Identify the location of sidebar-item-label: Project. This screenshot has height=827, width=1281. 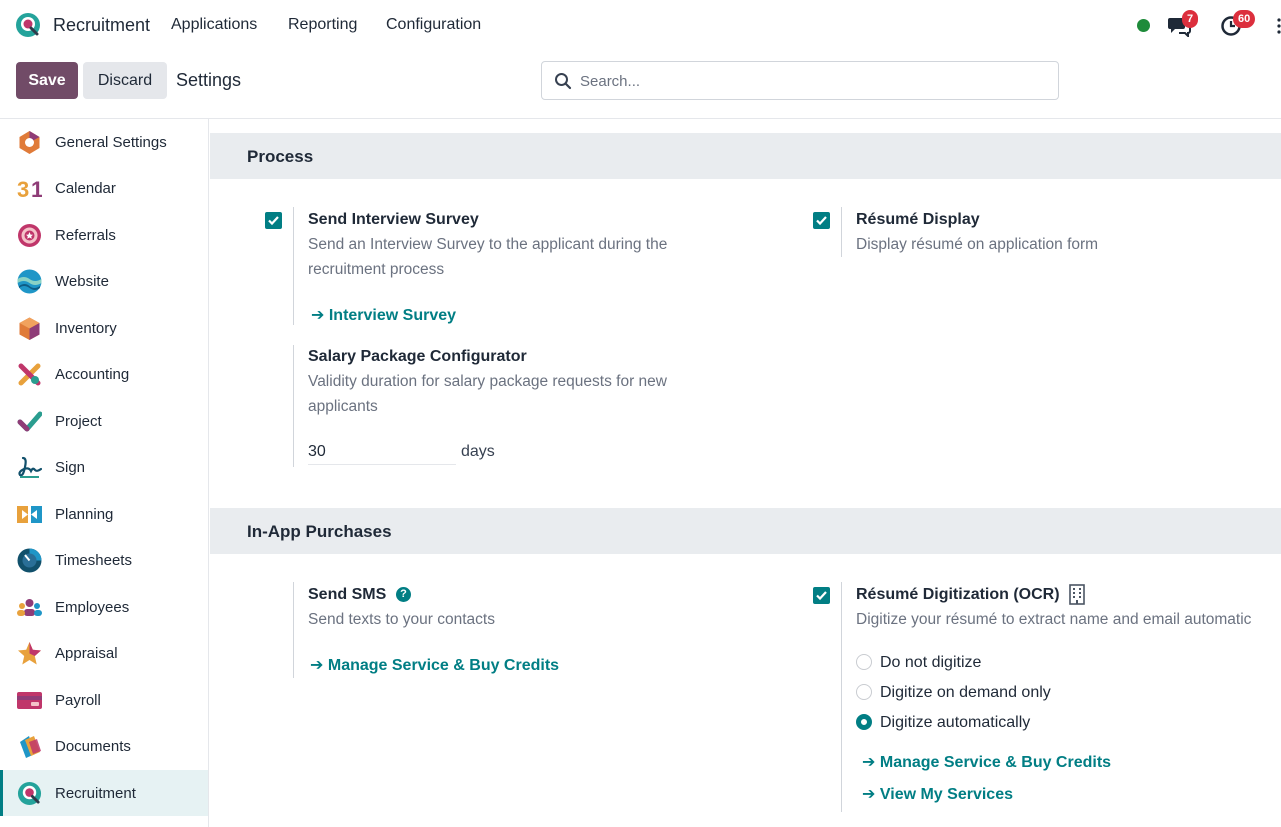
(78, 421).